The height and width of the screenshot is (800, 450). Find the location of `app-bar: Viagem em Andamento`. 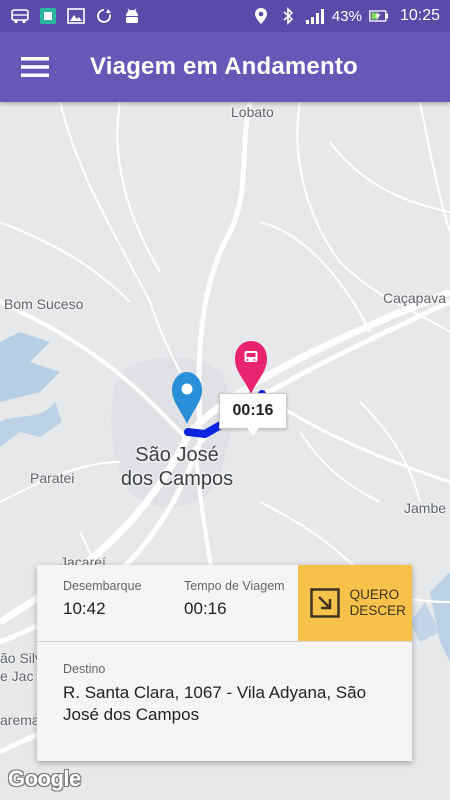

app-bar: Viagem em Andamento is located at coordinates (225, 67).